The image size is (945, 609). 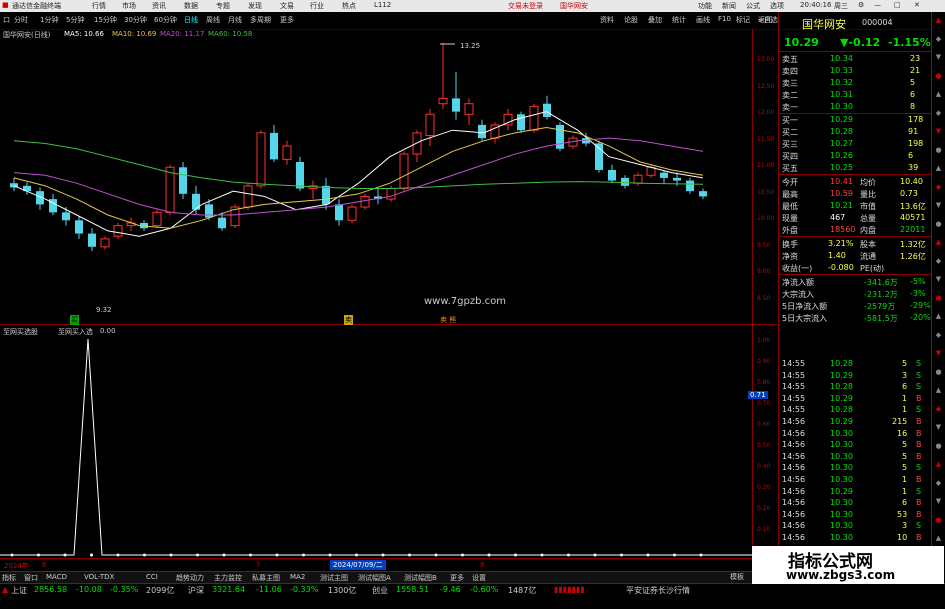 What do you see at coordinates (135, 20) in the screenshot?
I see `period-30m: 30分钟` at bounding box center [135, 20].